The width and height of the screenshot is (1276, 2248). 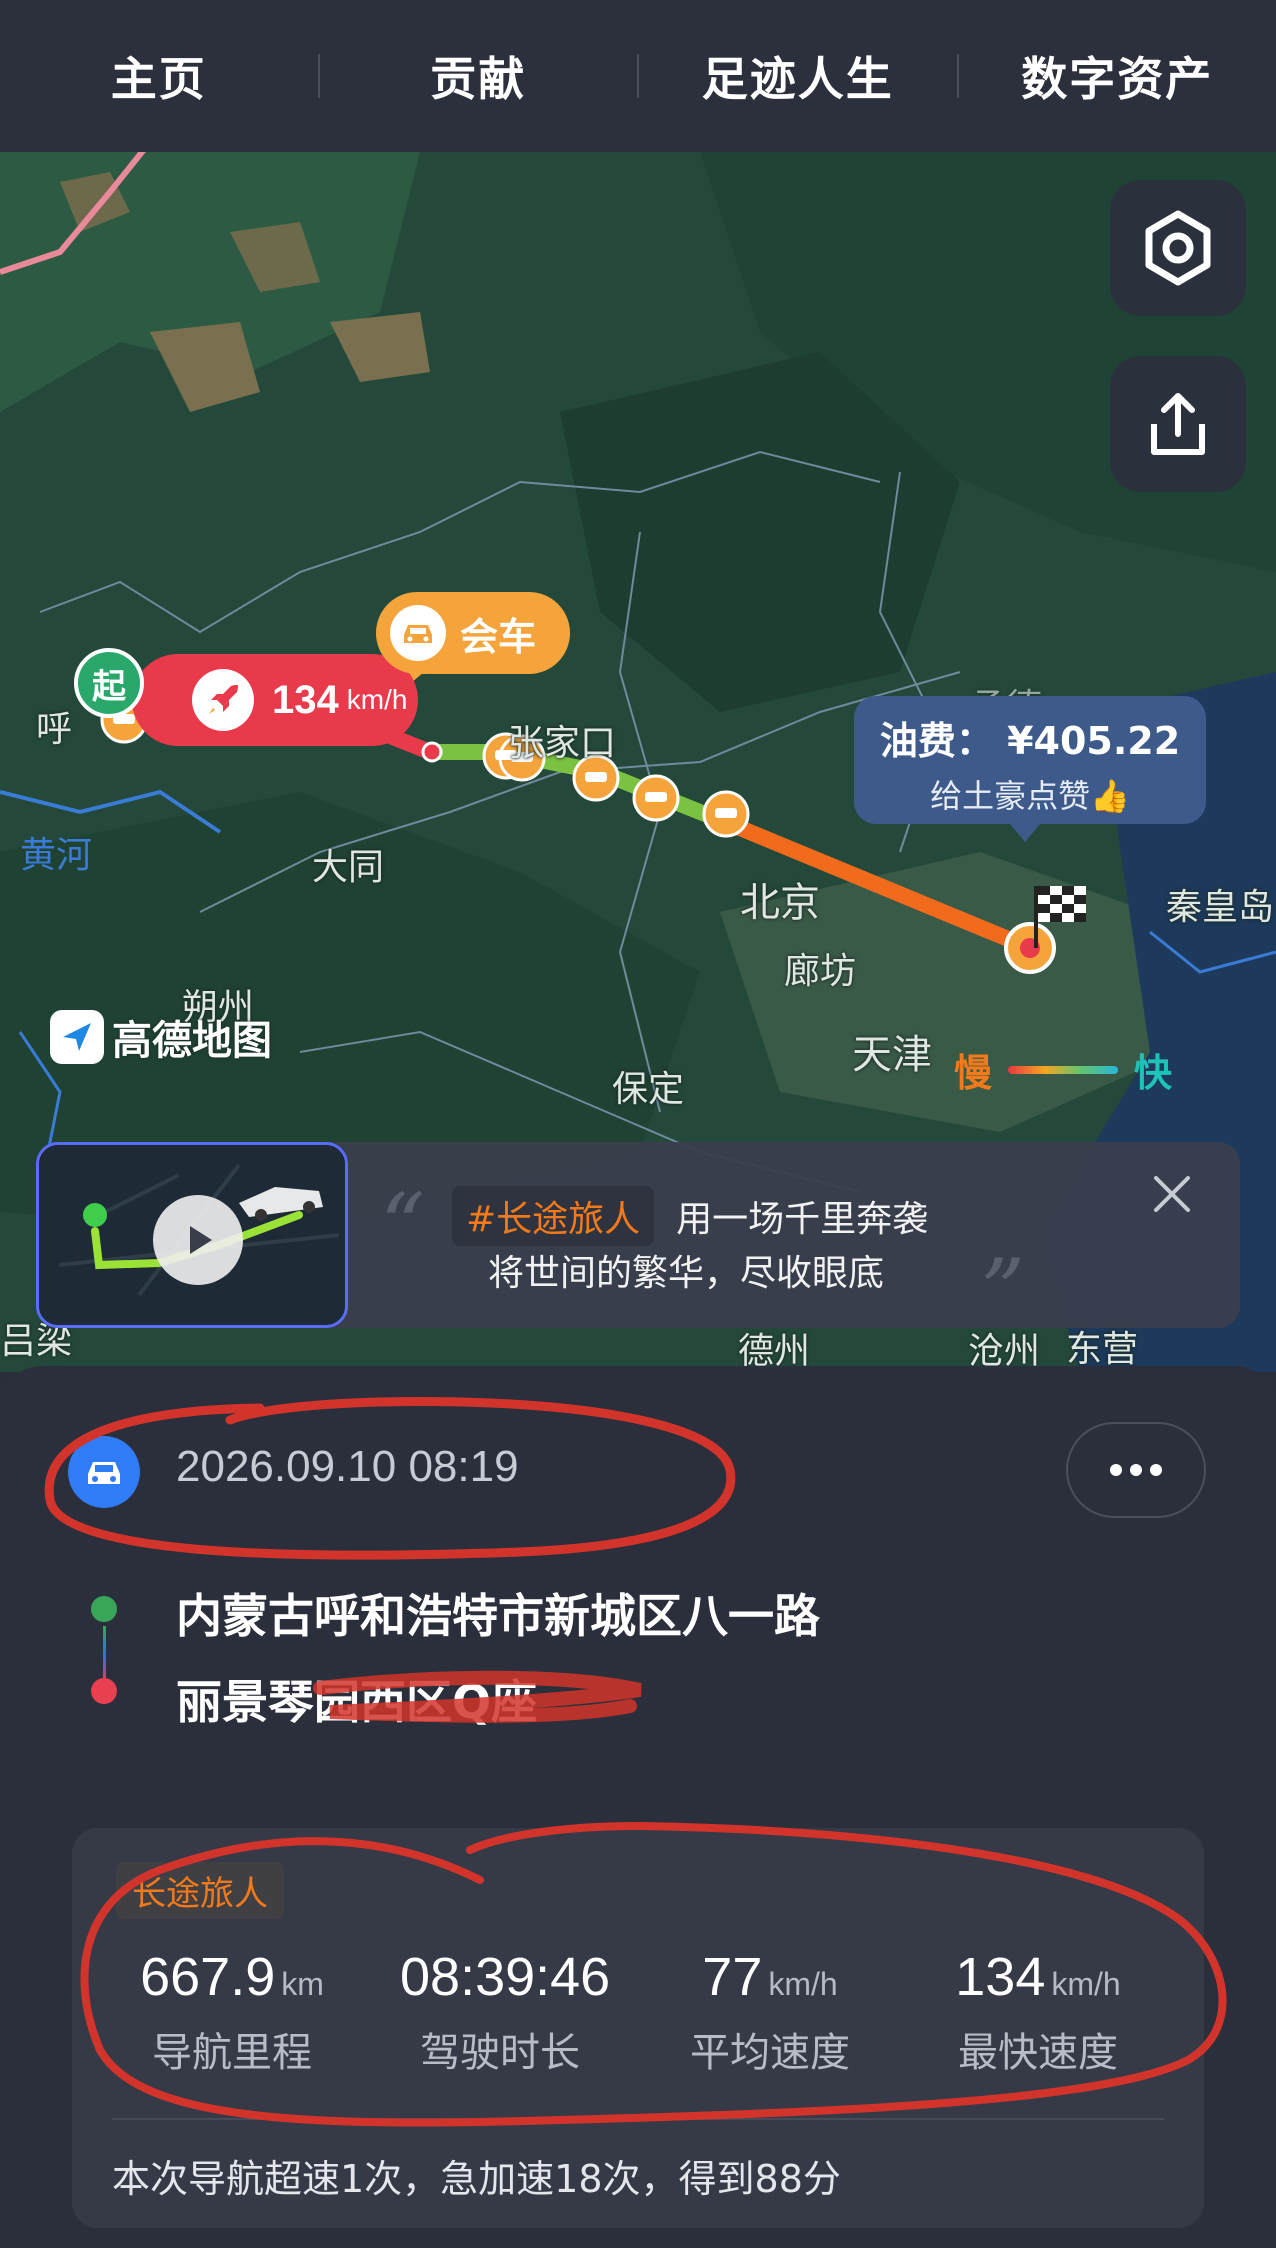 What do you see at coordinates (232, 2012) in the screenshot?
I see `stat-distance: 667.9 km 导航里程` at bounding box center [232, 2012].